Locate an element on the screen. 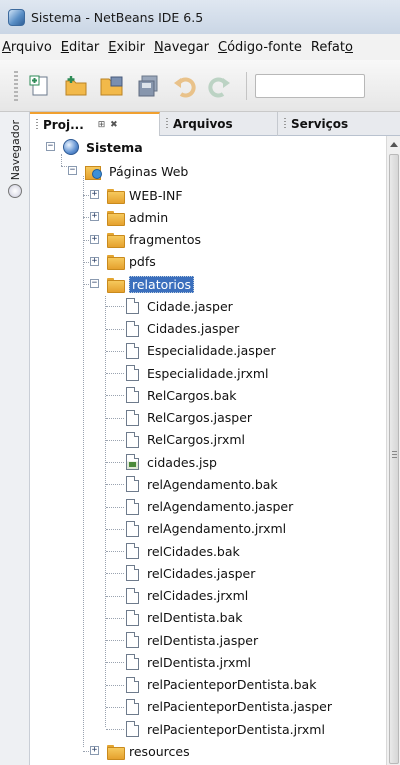 This screenshot has height=765, width=400. open-project-icon is located at coordinates (111, 85).